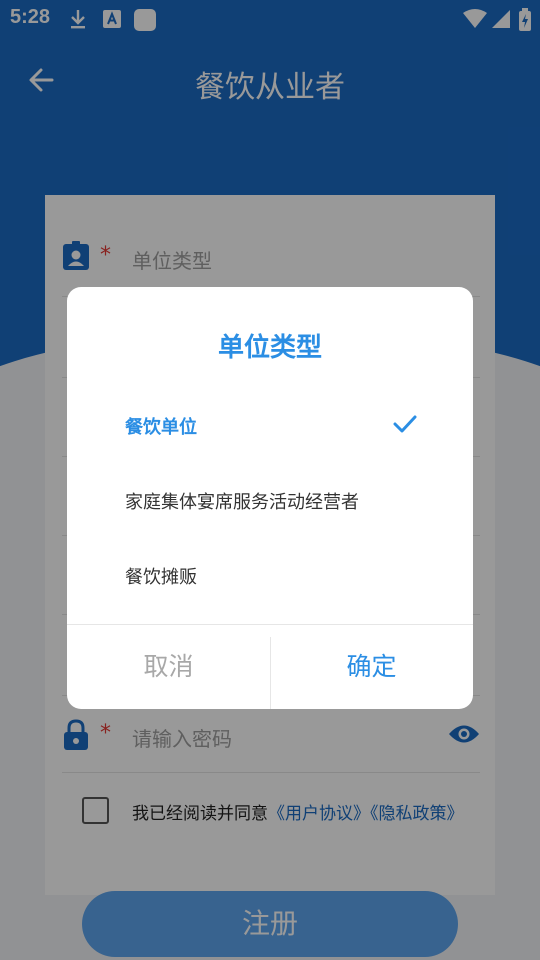 This screenshot has width=540, height=960. Describe the element at coordinates (161, 577) in the screenshot. I see `option-label: 餐饮摊贩` at that location.